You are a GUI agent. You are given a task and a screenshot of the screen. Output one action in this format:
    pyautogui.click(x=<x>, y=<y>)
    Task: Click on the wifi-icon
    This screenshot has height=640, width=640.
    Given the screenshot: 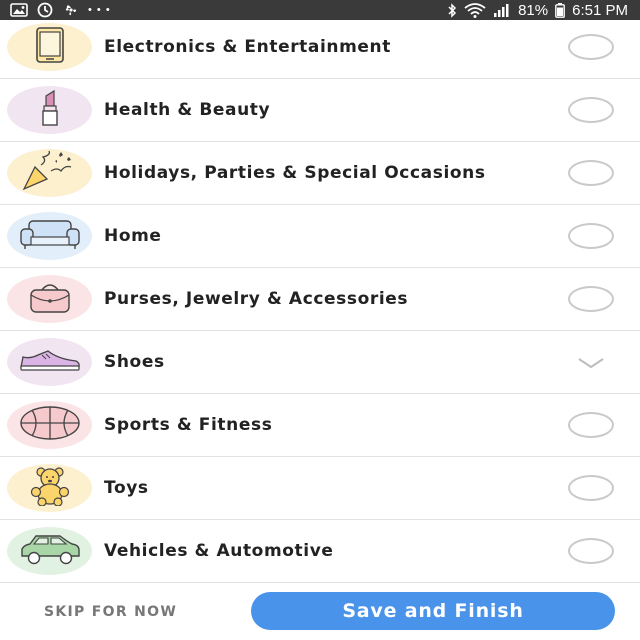 What is the action you would take?
    pyautogui.click(x=475, y=10)
    